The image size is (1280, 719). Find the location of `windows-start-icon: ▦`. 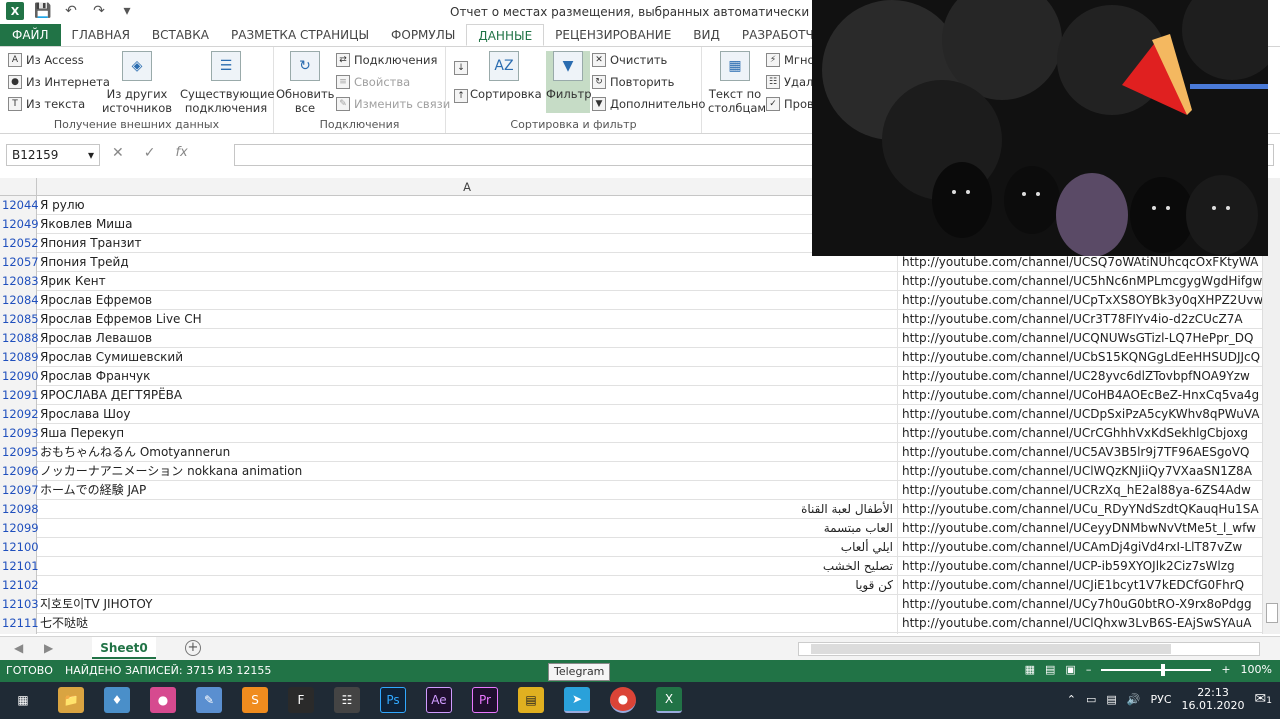

windows-start-icon: ▦ is located at coordinates (23, 700).